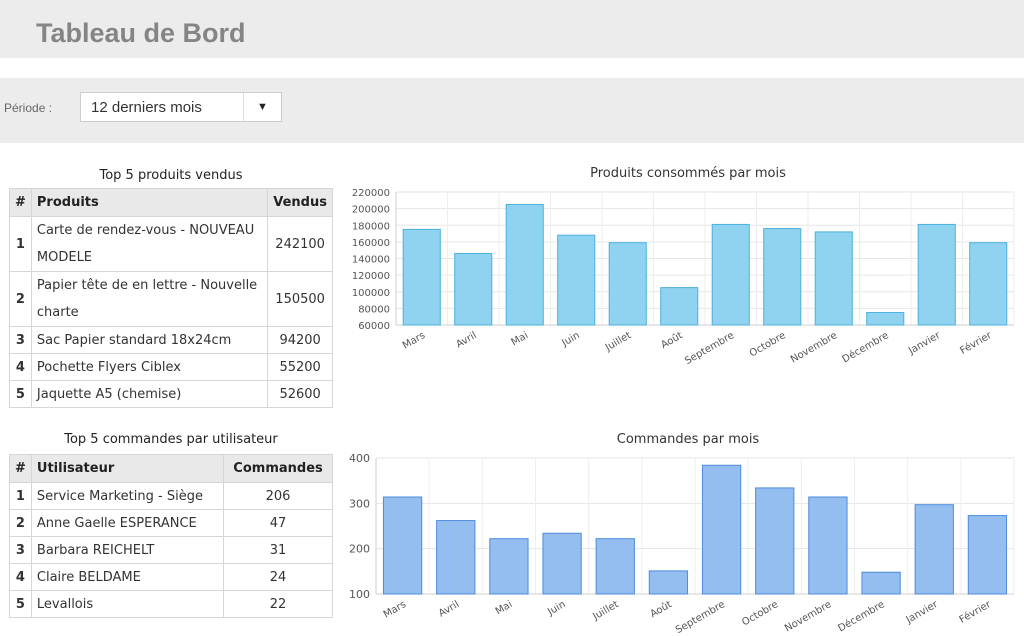 Image resolution: width=1024 pixels, height=636 pixels. What do you see at coordinates (300, 394) in the screenshot?
I see `product-sold: 52600` at bounding box center [300, 394].